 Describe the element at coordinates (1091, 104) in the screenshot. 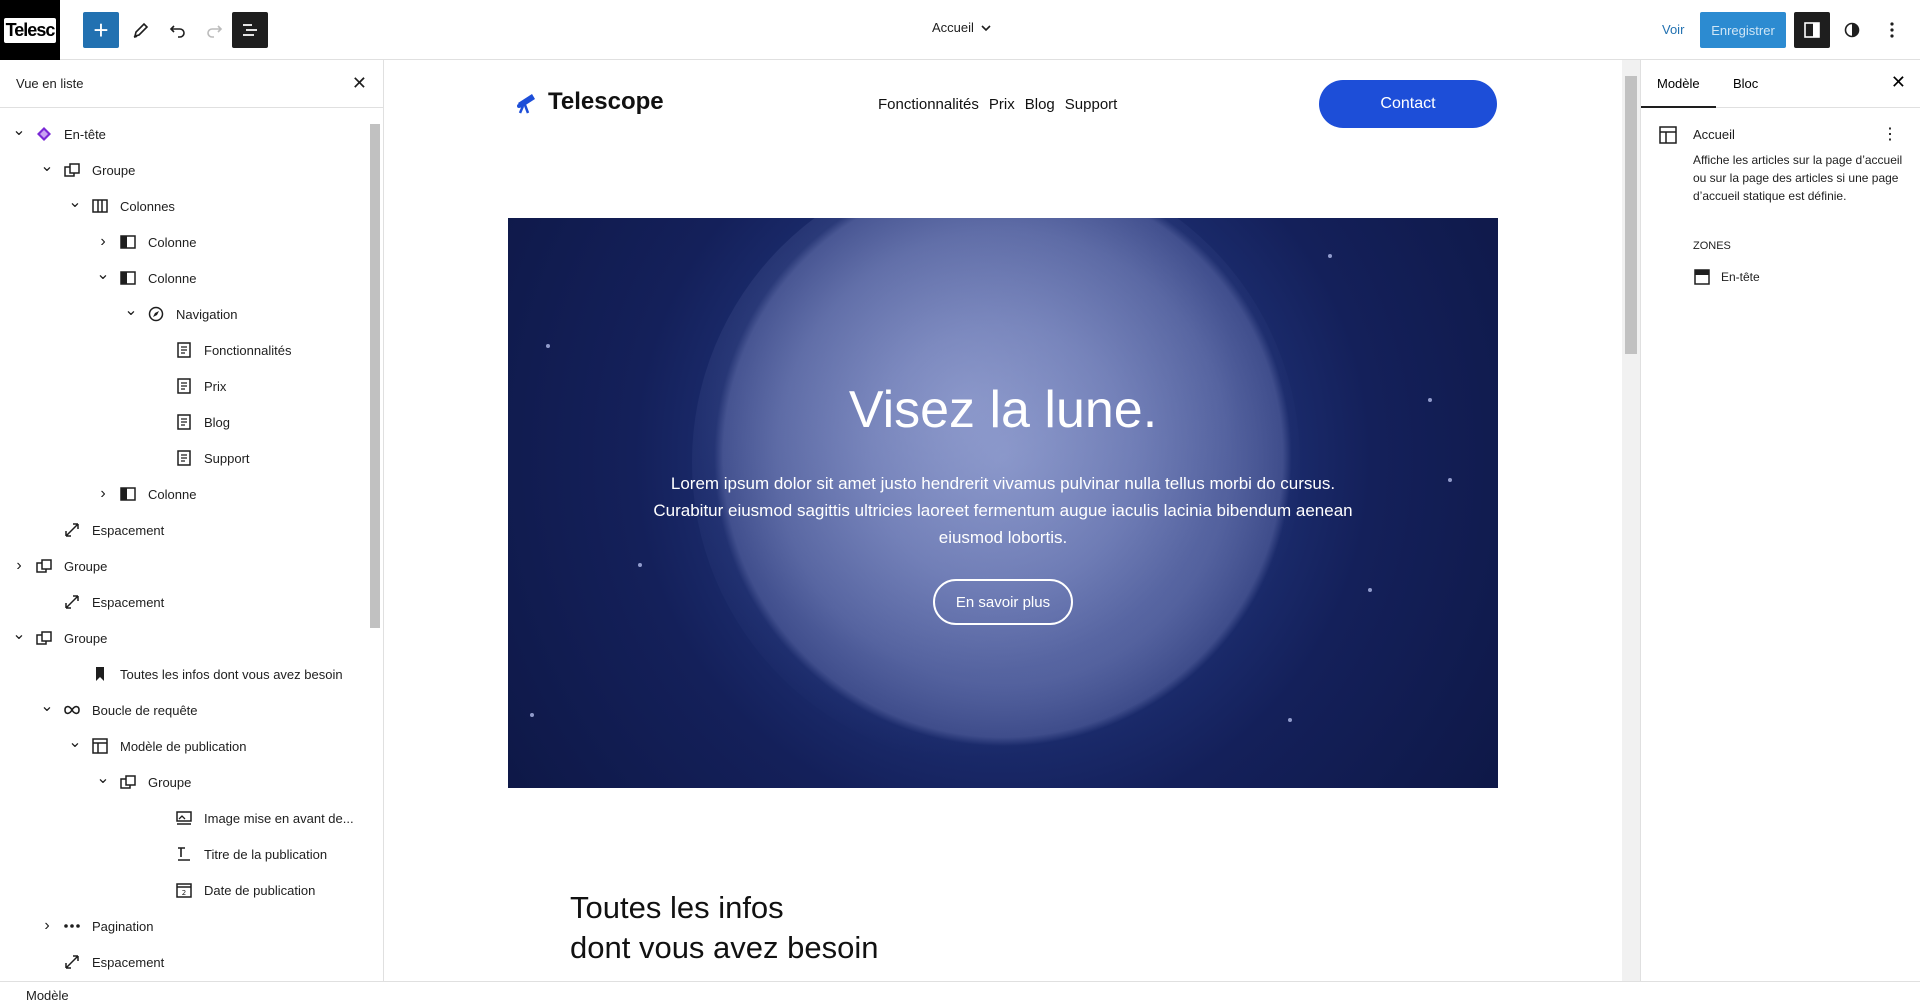

I see `nav-link-support: Support` at that location.